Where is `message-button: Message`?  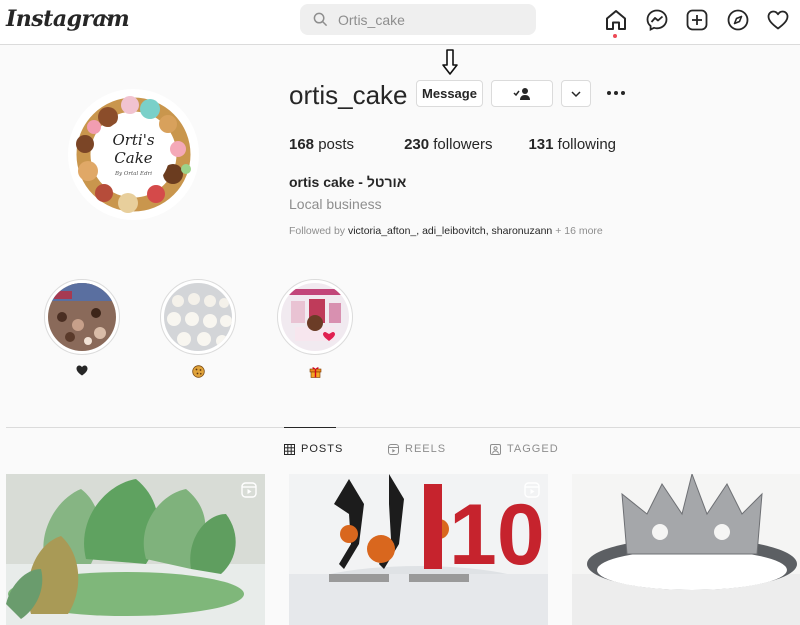 message-button: Message is located at coordinates (449, 93).